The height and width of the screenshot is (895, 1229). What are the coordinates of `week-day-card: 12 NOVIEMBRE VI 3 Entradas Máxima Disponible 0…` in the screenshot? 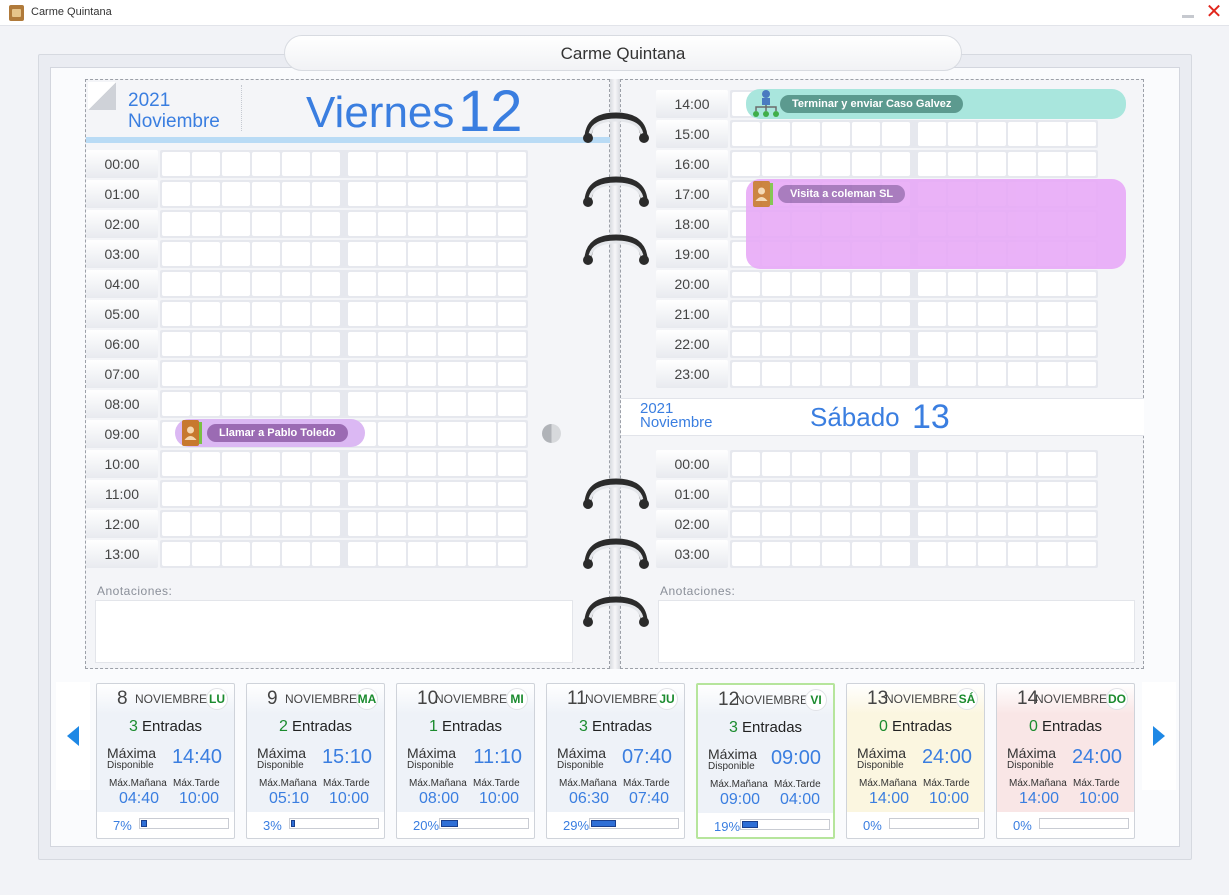 It's located at (765, 761).